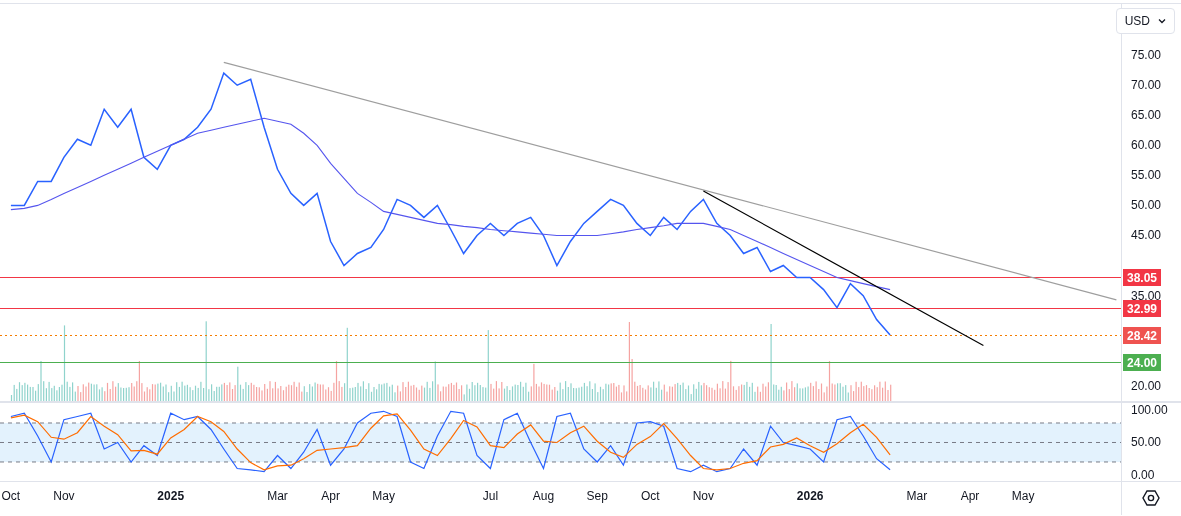 This screenshot has height=516, width=1181. What do you see at coordinates (171, 496) in the screenshot?
I see `time-axis-label: 2025` at bounding box center [171, 496].